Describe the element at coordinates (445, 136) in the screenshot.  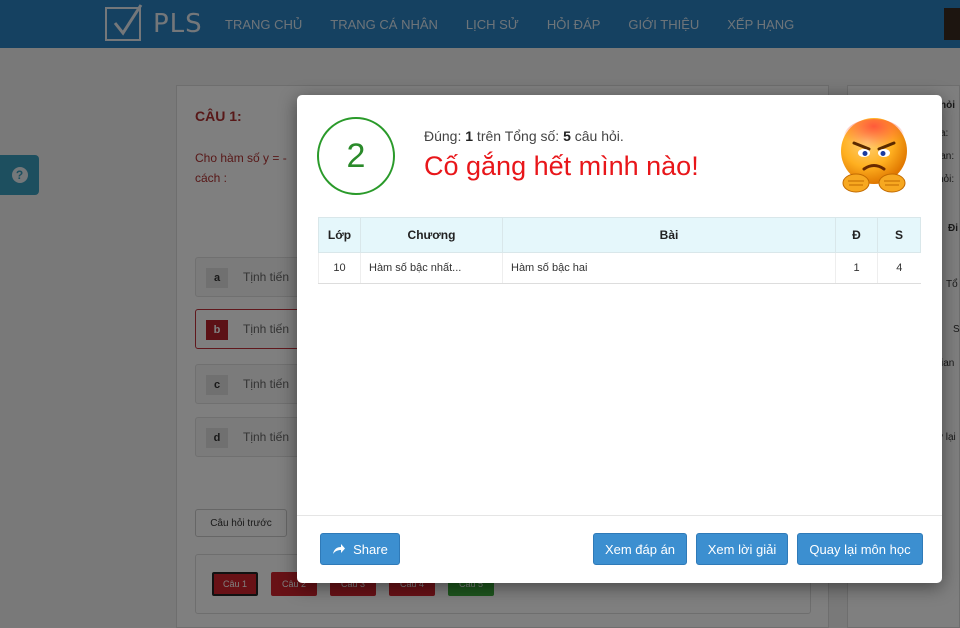
I see `summary-prefix: Đúng:` at that location.